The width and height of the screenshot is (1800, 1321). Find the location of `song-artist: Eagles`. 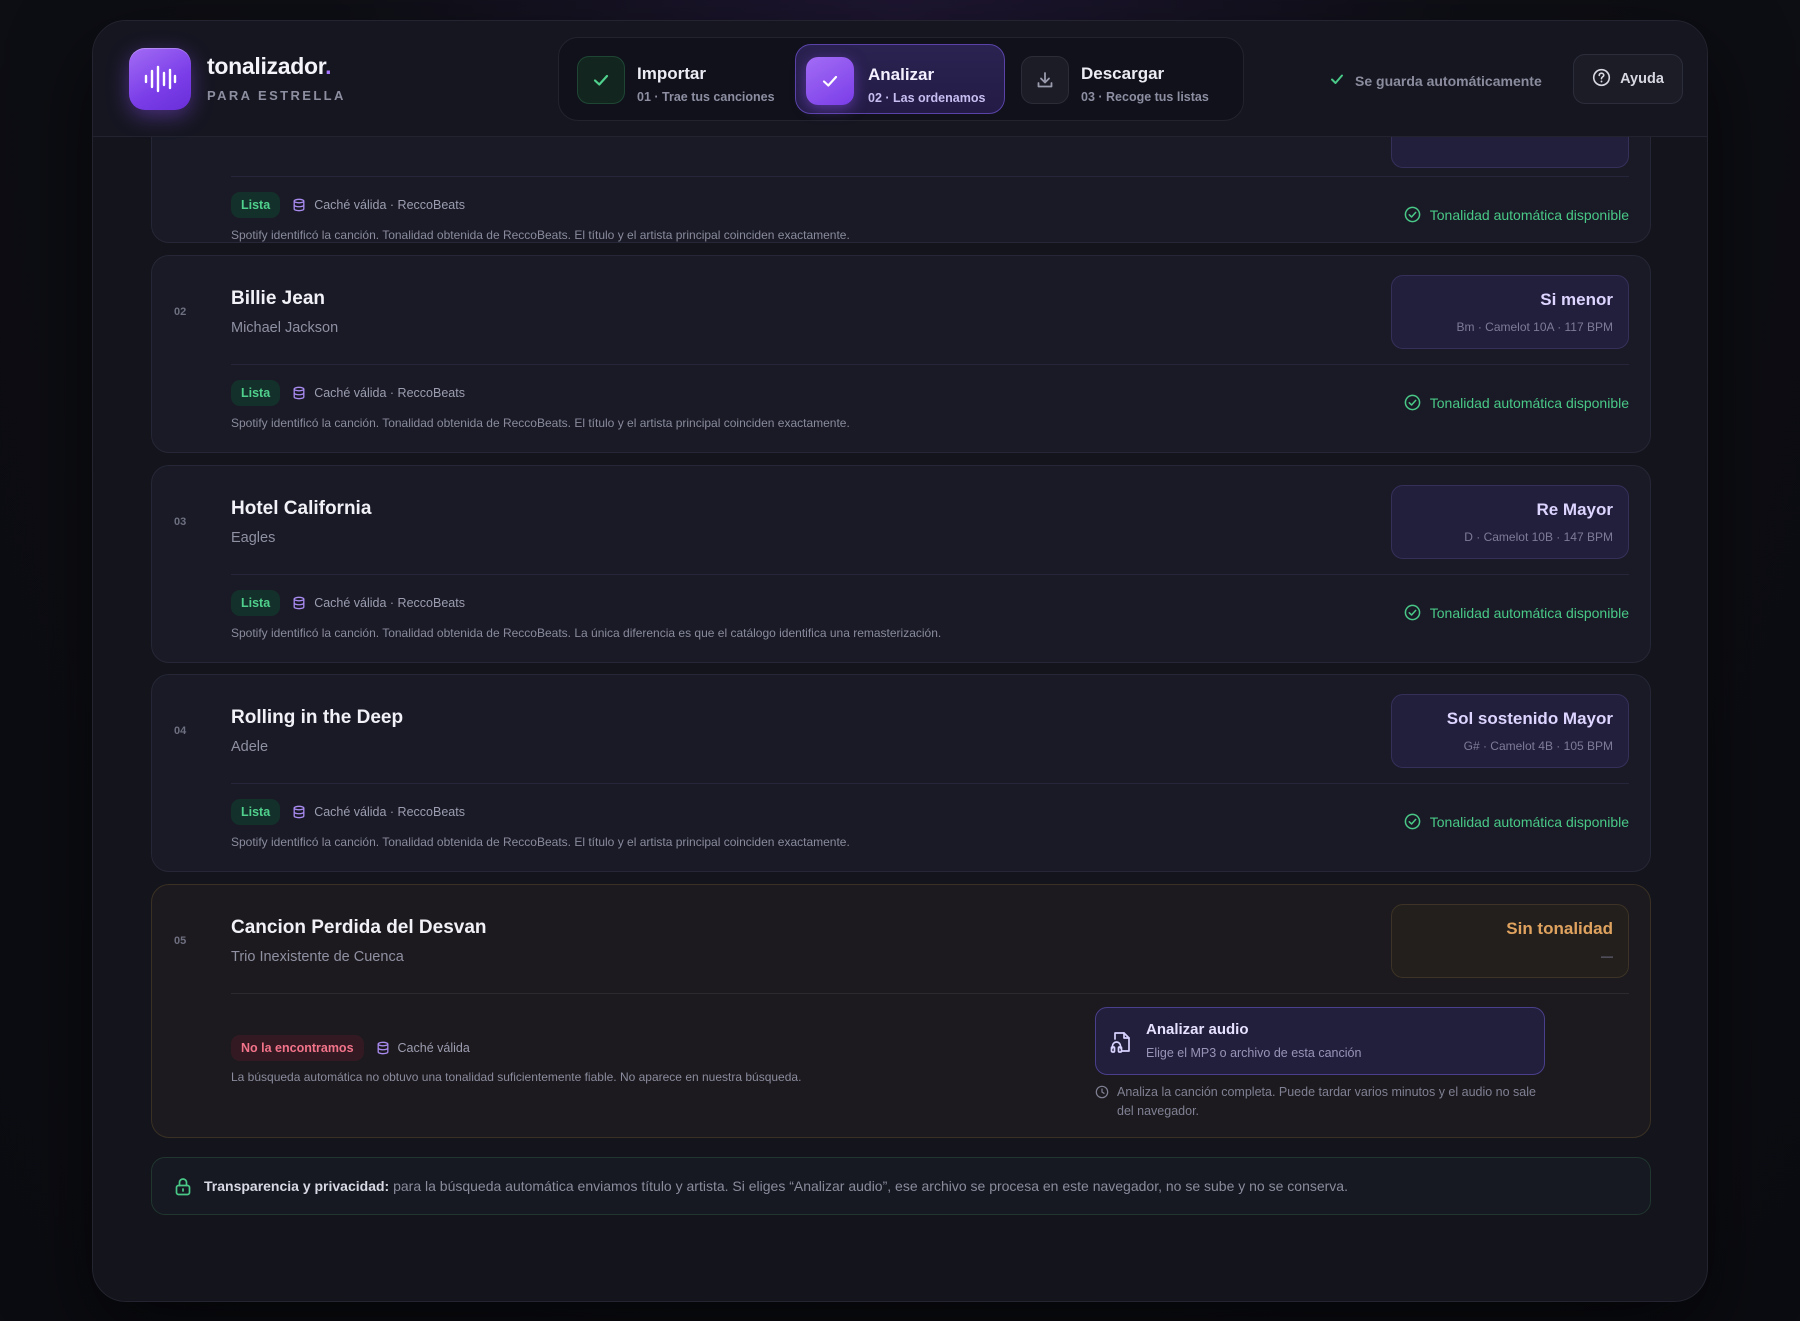

song-artist: Eagles is located at coordinates (253, 538).